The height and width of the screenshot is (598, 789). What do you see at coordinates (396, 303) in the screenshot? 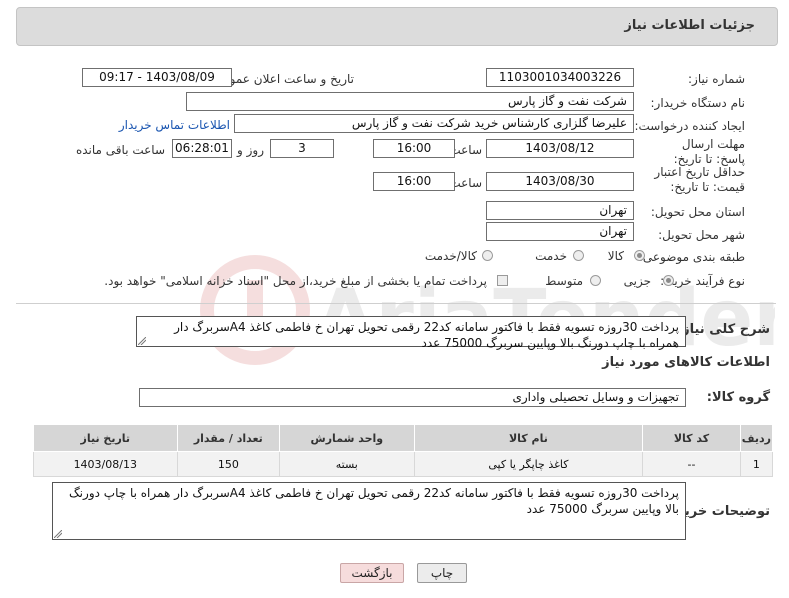
I see `divider` at bounding box center [396, 303].